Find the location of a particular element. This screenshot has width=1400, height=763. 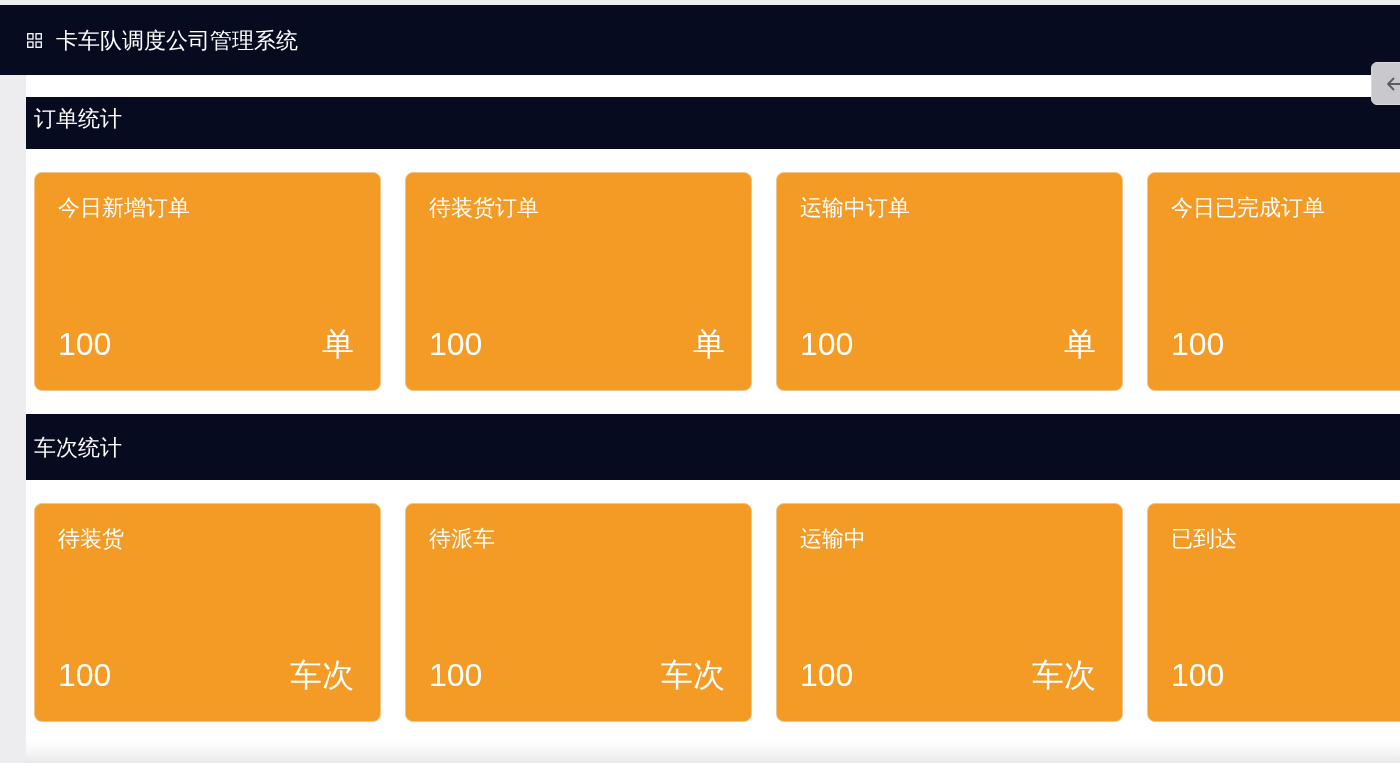

card-label: 待派车 is located at coordinates (462, 539).